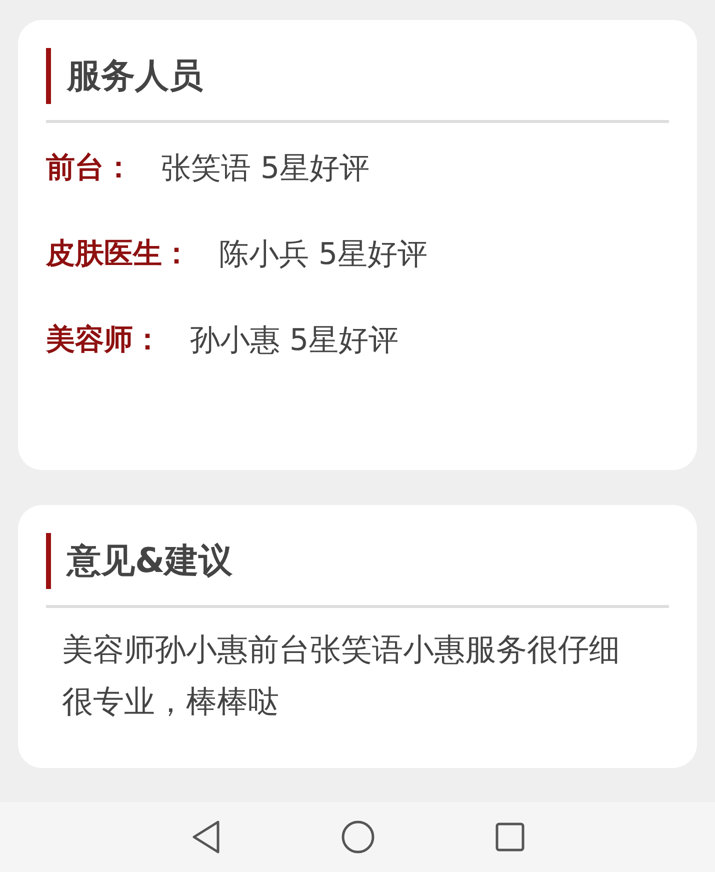 Image resolution: width=715 pixels, height=872 pixels. What do you see at coordinates (509, 837) in the screenshot?
I see `recents-icon` at bounding box center [509, 837].